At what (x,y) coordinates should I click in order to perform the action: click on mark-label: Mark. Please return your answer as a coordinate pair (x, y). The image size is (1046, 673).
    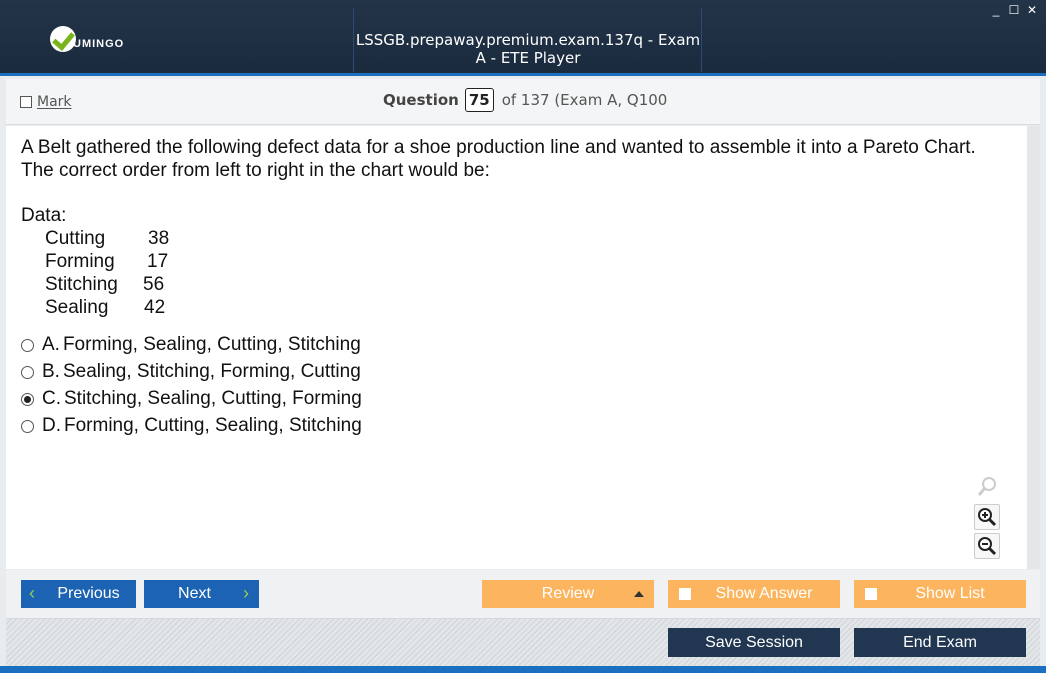
    Looking at the image, I should click on (54, 102).